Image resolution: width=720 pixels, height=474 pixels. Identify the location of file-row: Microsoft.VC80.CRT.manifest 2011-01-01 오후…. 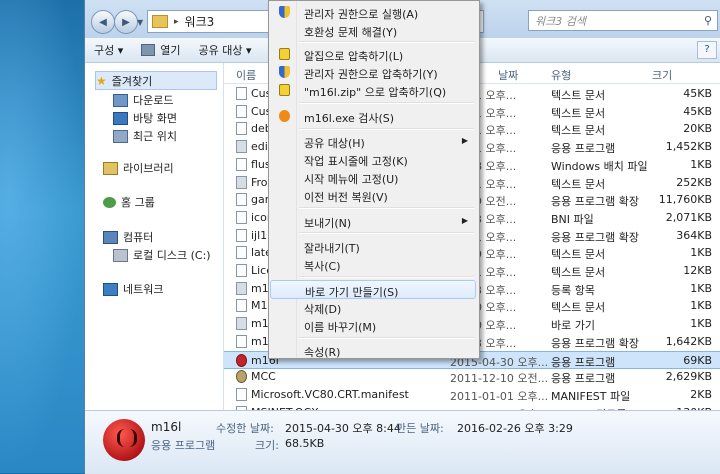
(472, 395).